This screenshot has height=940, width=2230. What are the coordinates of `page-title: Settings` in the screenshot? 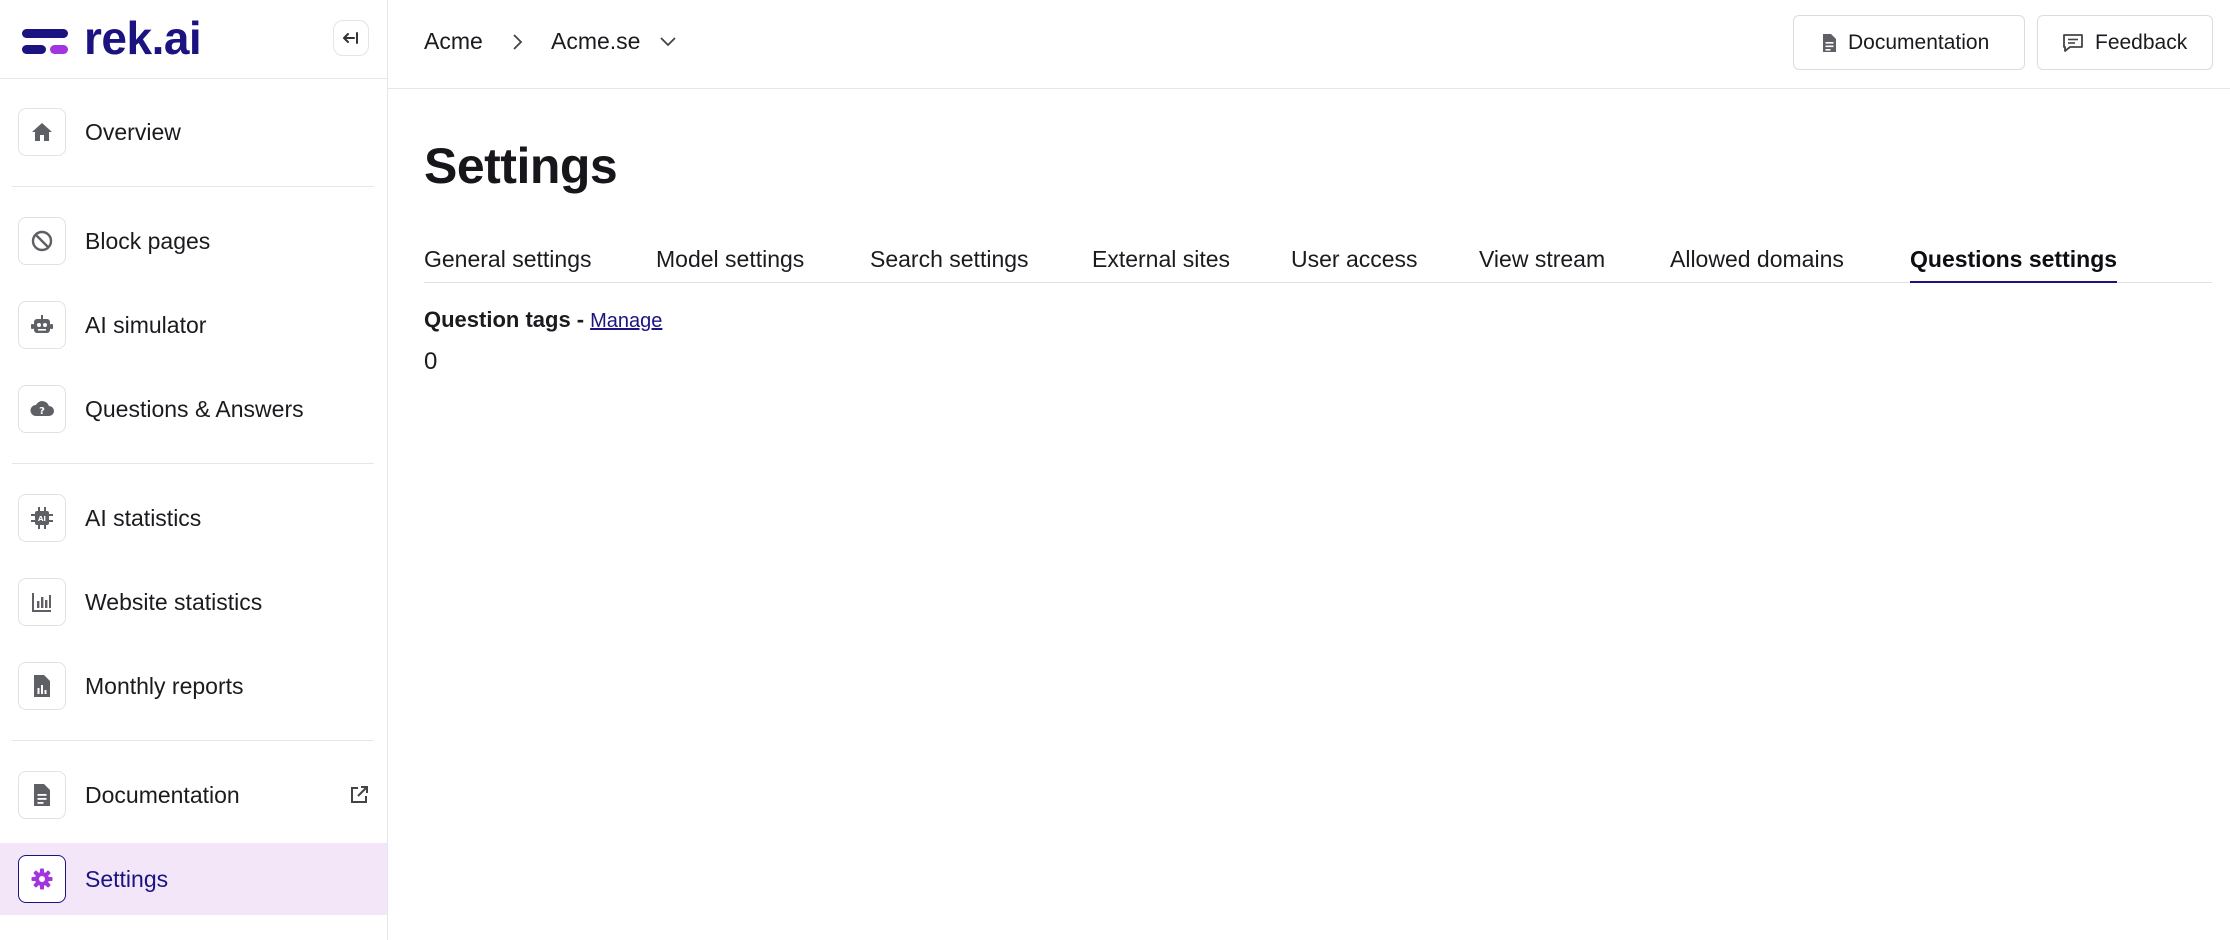 It's located at (521, 166).